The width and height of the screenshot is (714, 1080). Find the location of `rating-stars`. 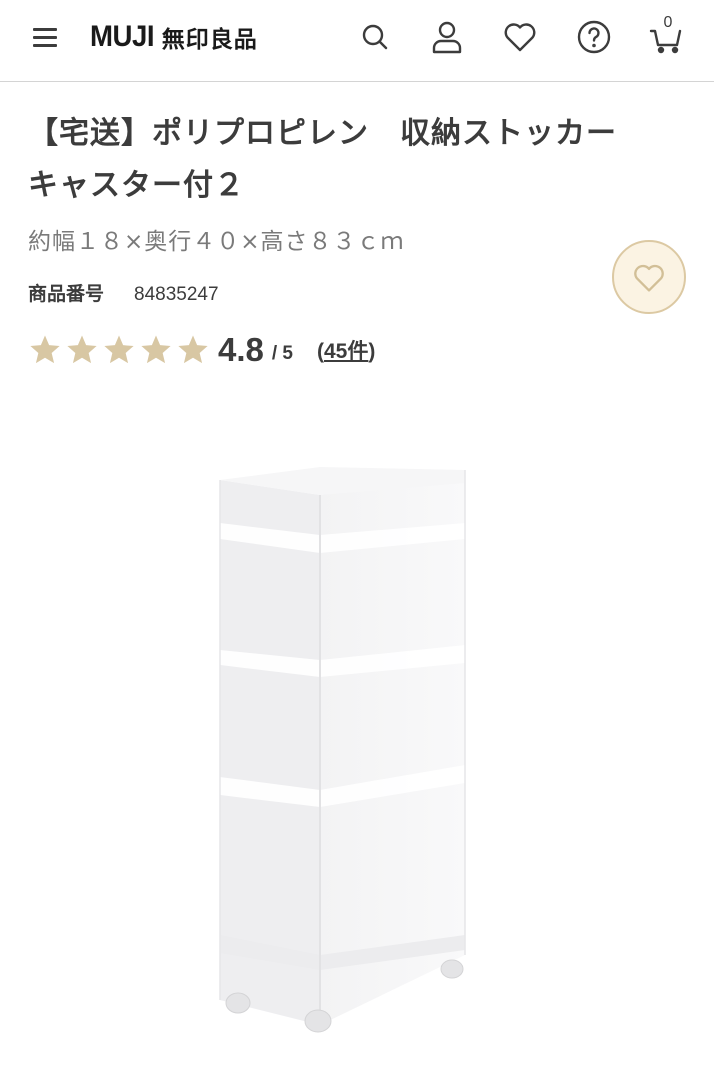

rating-stars is located at coordinates (119, 350).